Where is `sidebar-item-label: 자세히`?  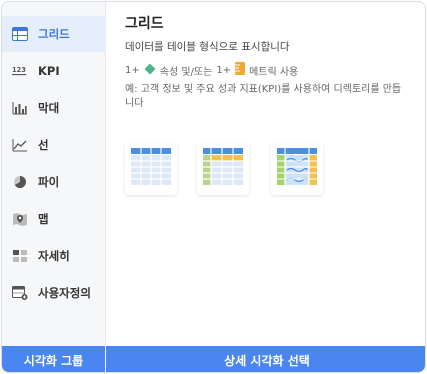
sidebar-item-label: 자세히 is located at coordinates (54, 256).